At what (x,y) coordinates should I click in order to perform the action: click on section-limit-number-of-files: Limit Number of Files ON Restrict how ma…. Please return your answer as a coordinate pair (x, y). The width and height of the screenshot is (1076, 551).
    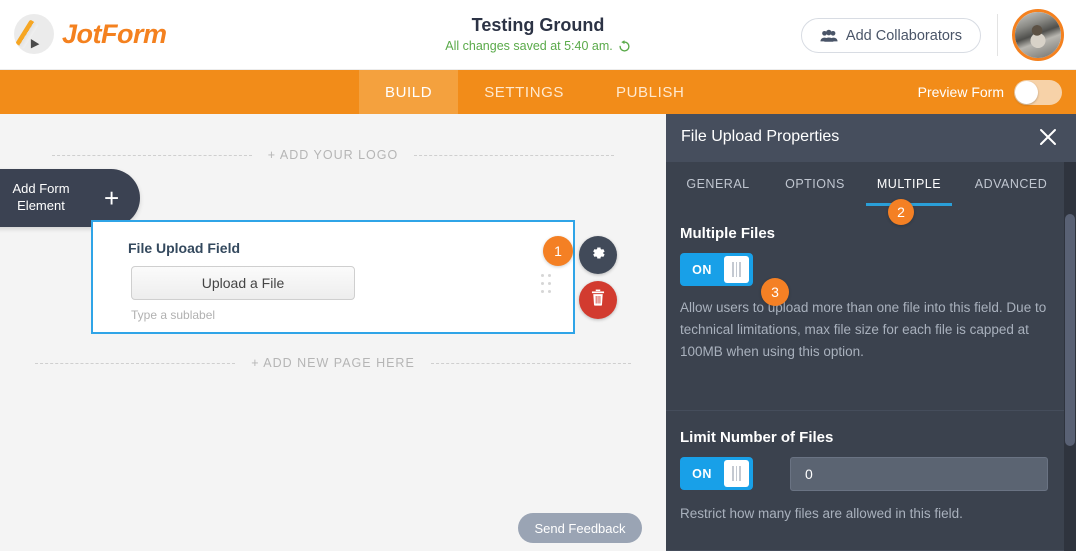
    Looking at the image, I should click on (865, 481).